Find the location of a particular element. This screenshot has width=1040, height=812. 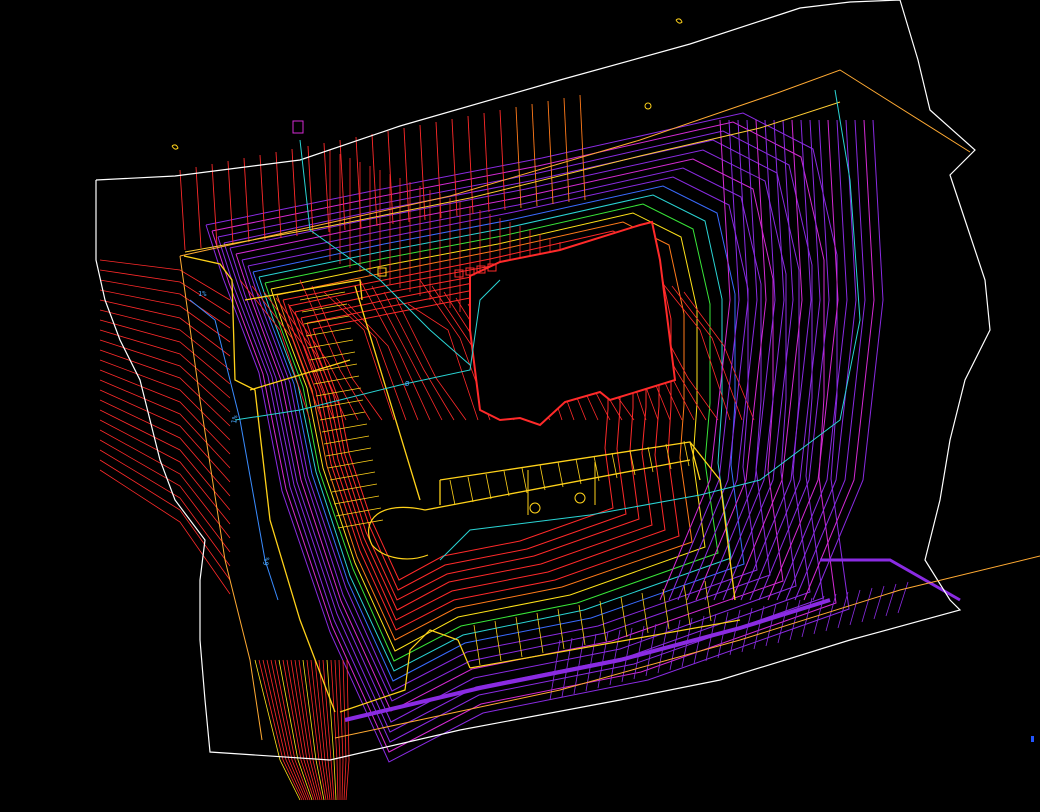

snap-indicator is located at coordinates (1032, 739).